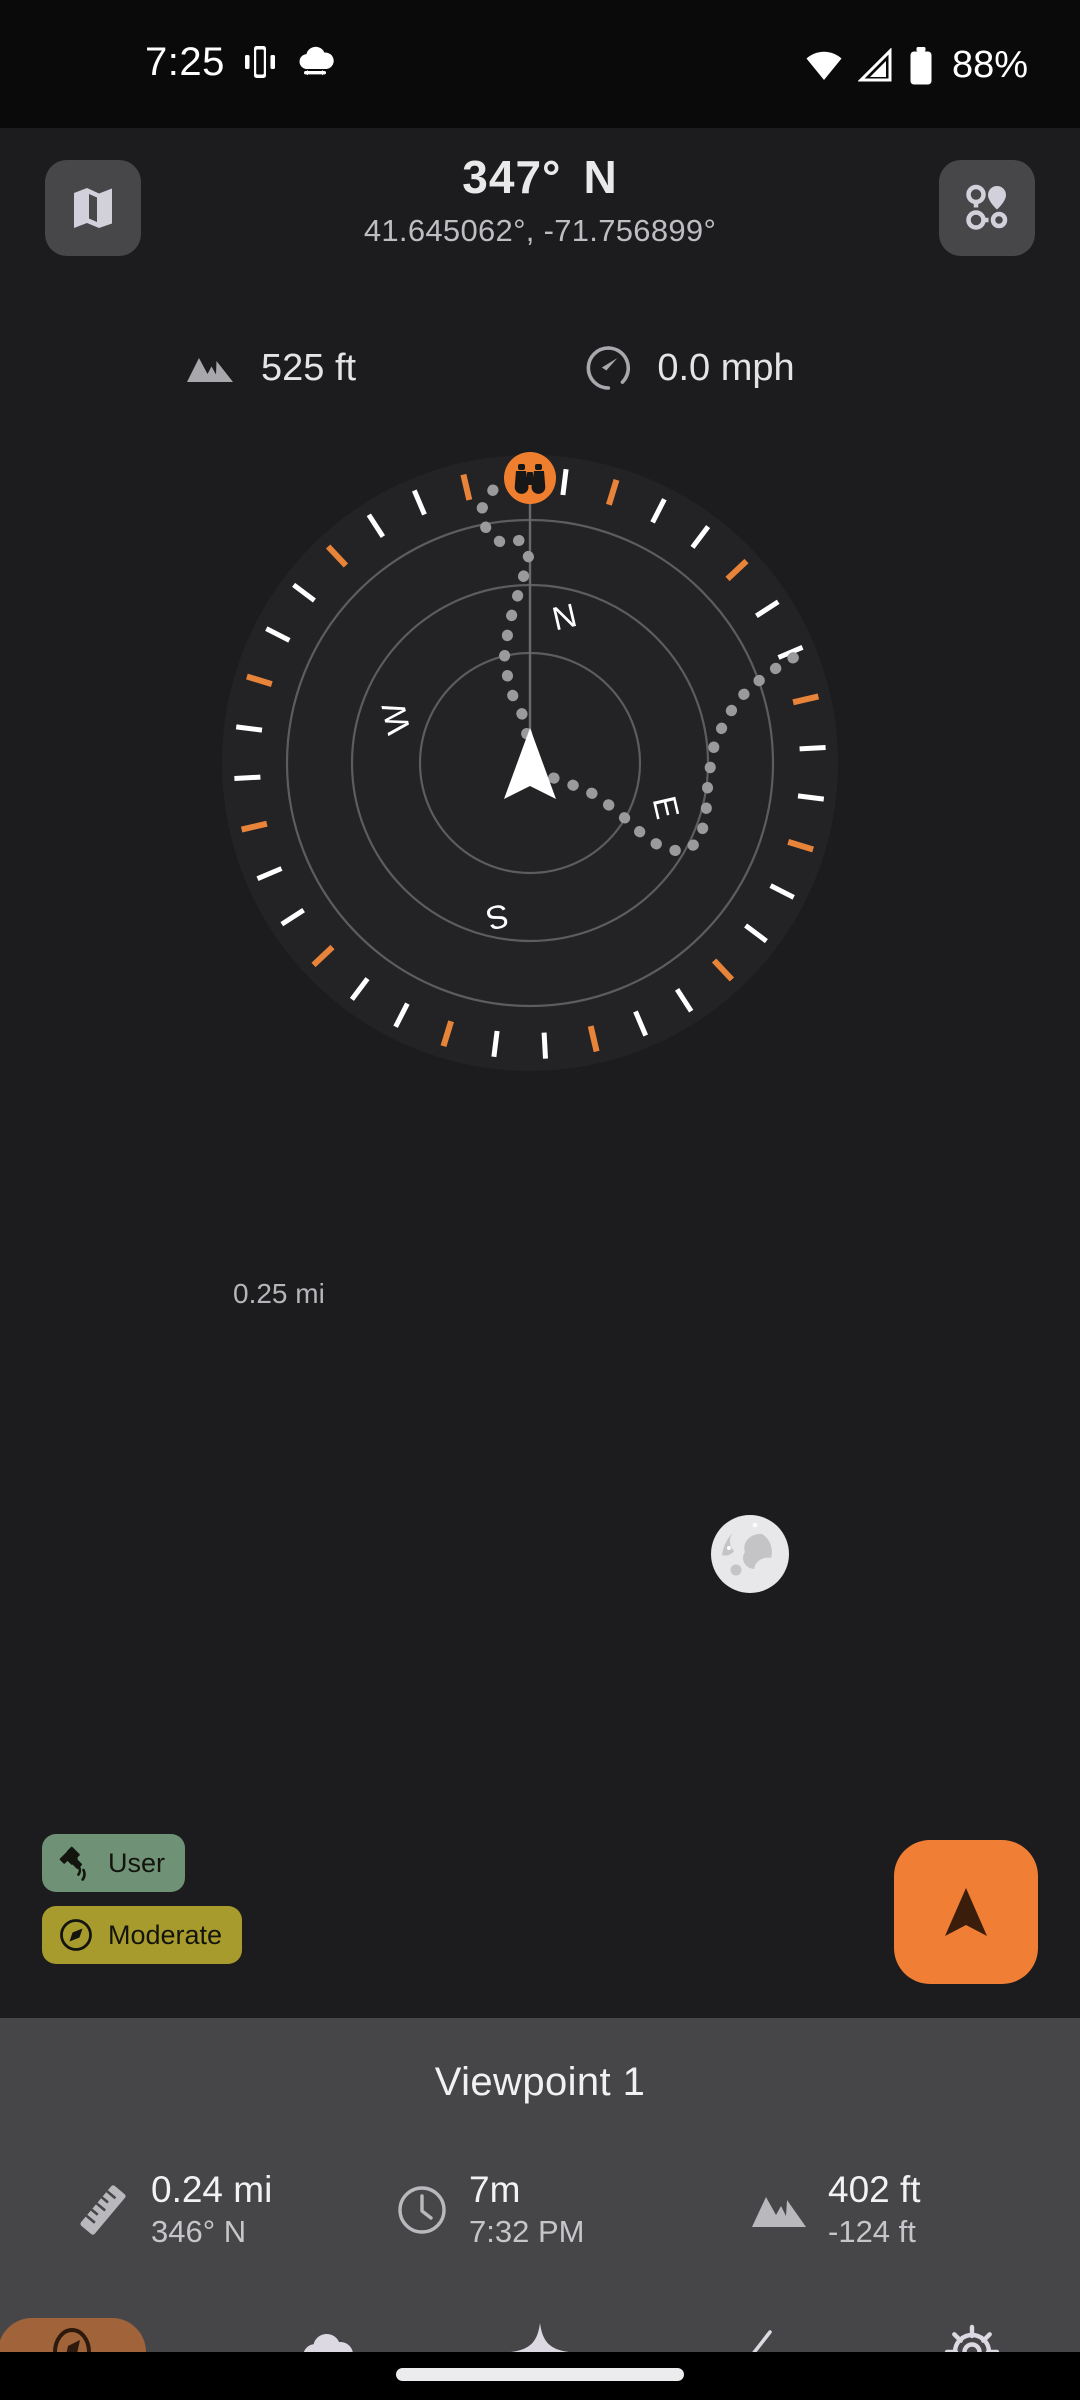  Describe the element at coordinates (921, 65) in the screenshot. I see `battery-icon` at that location.